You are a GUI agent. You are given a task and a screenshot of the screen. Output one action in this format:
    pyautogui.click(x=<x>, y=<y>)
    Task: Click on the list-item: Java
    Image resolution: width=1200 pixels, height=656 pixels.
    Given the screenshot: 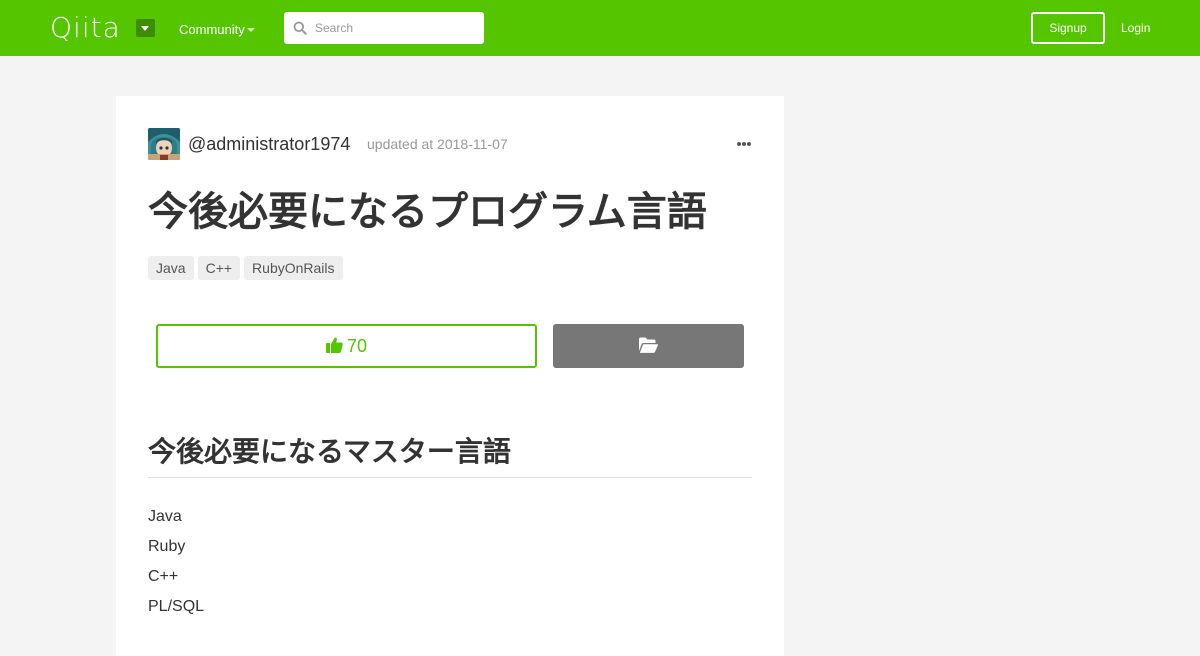 What is the action you would take?
    pyautogui.click(x=165, y=516)
    